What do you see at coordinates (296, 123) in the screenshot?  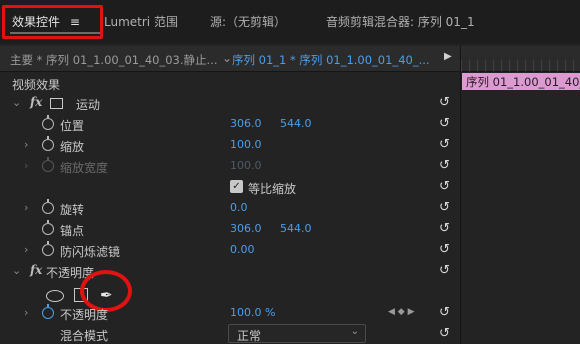 I see `position-y-value: 544.0` at bounding box center [296, 123].